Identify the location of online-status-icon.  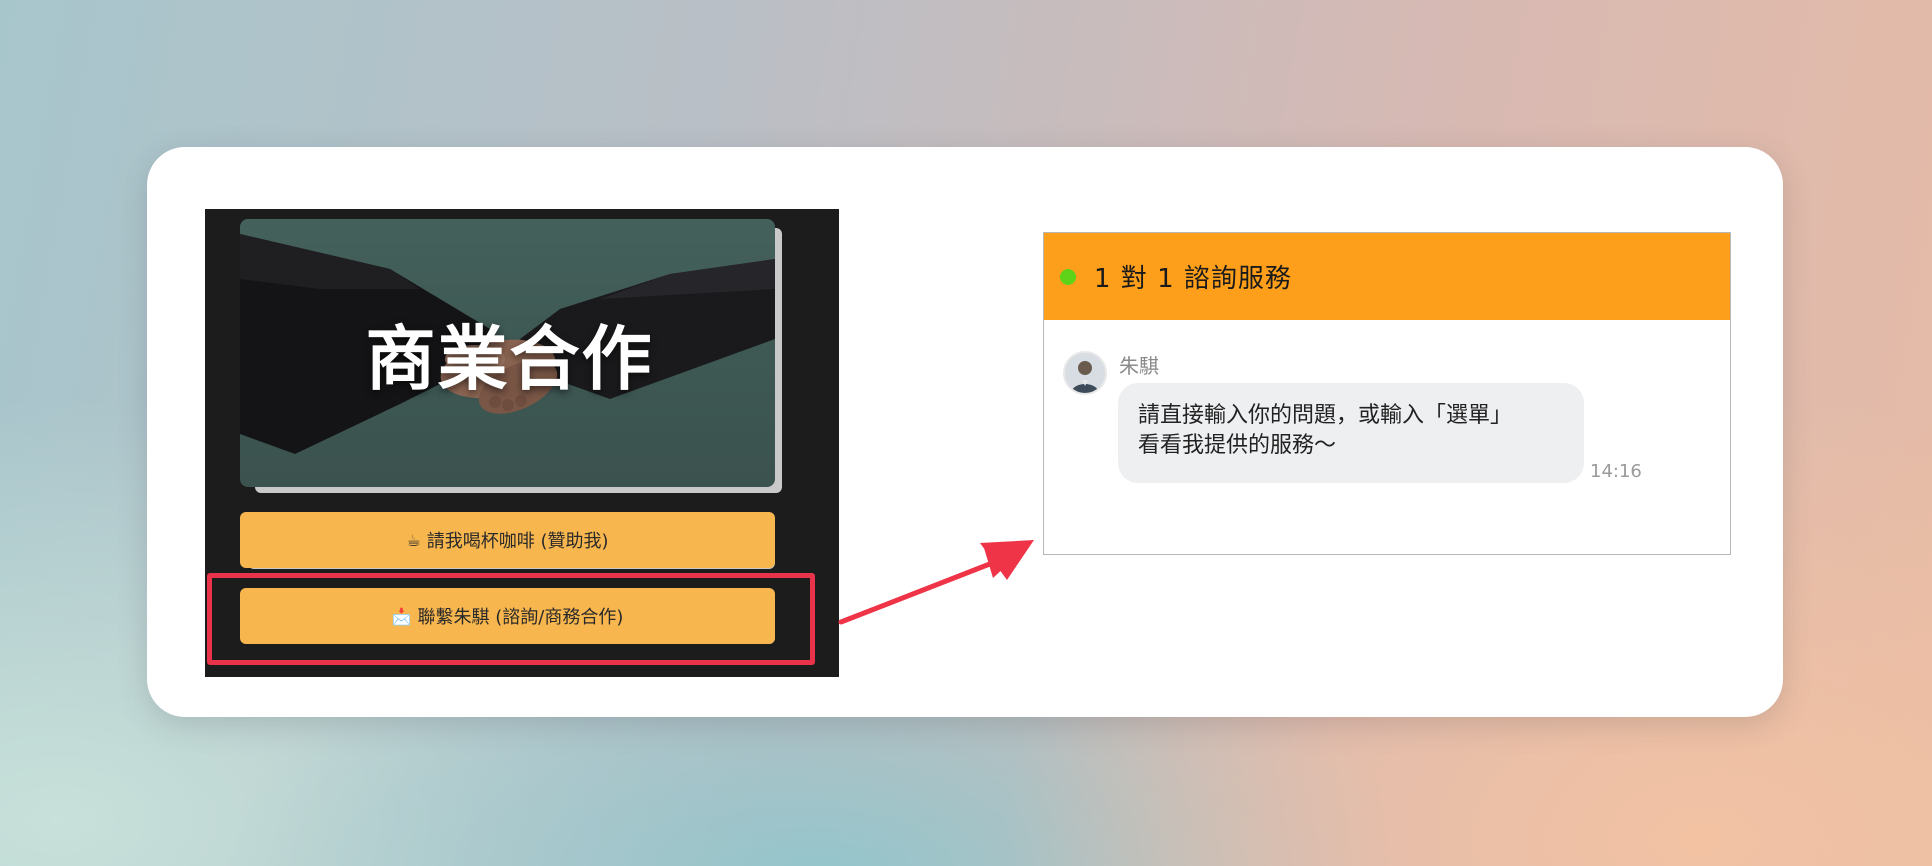
(1068, 276).